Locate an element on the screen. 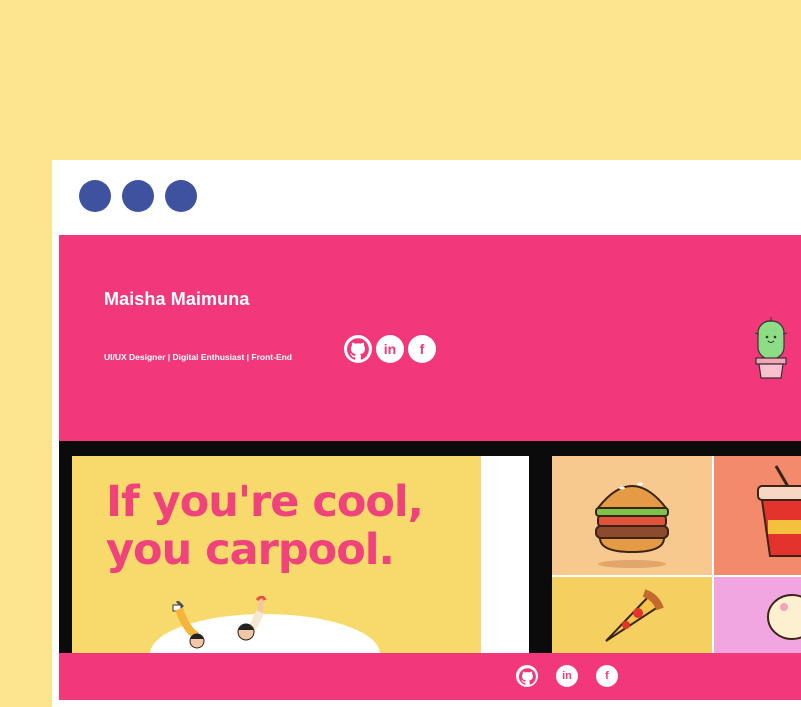  poster-headline-line2: you carpool. is located at coordinates (250, 550).